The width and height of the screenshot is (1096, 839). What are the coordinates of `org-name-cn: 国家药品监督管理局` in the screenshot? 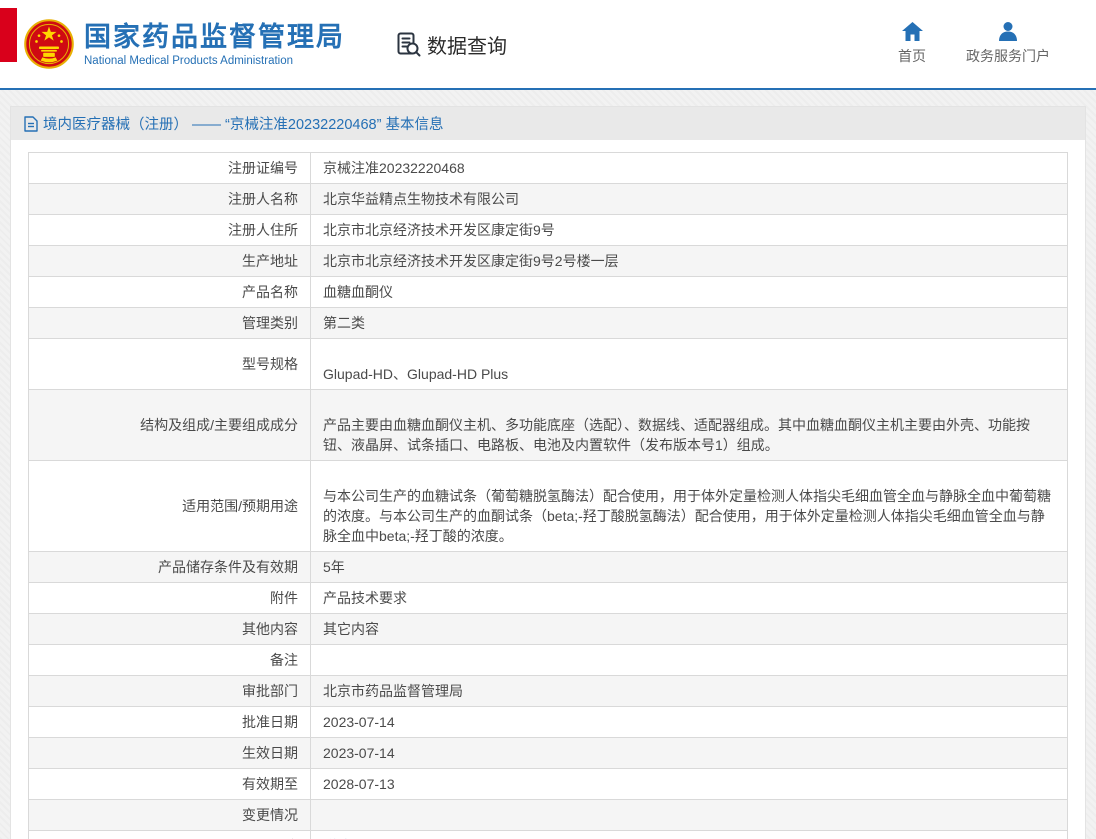 It's located at (214, 36).